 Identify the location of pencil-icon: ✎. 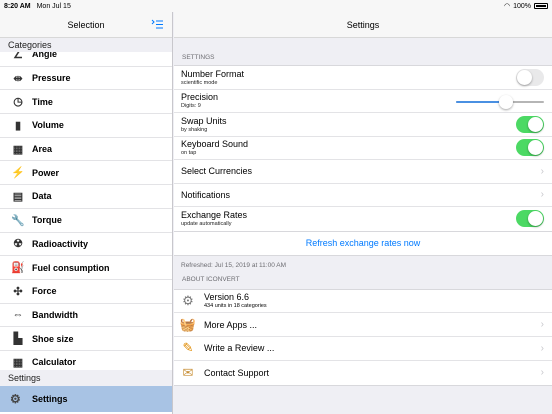
(188, 348).